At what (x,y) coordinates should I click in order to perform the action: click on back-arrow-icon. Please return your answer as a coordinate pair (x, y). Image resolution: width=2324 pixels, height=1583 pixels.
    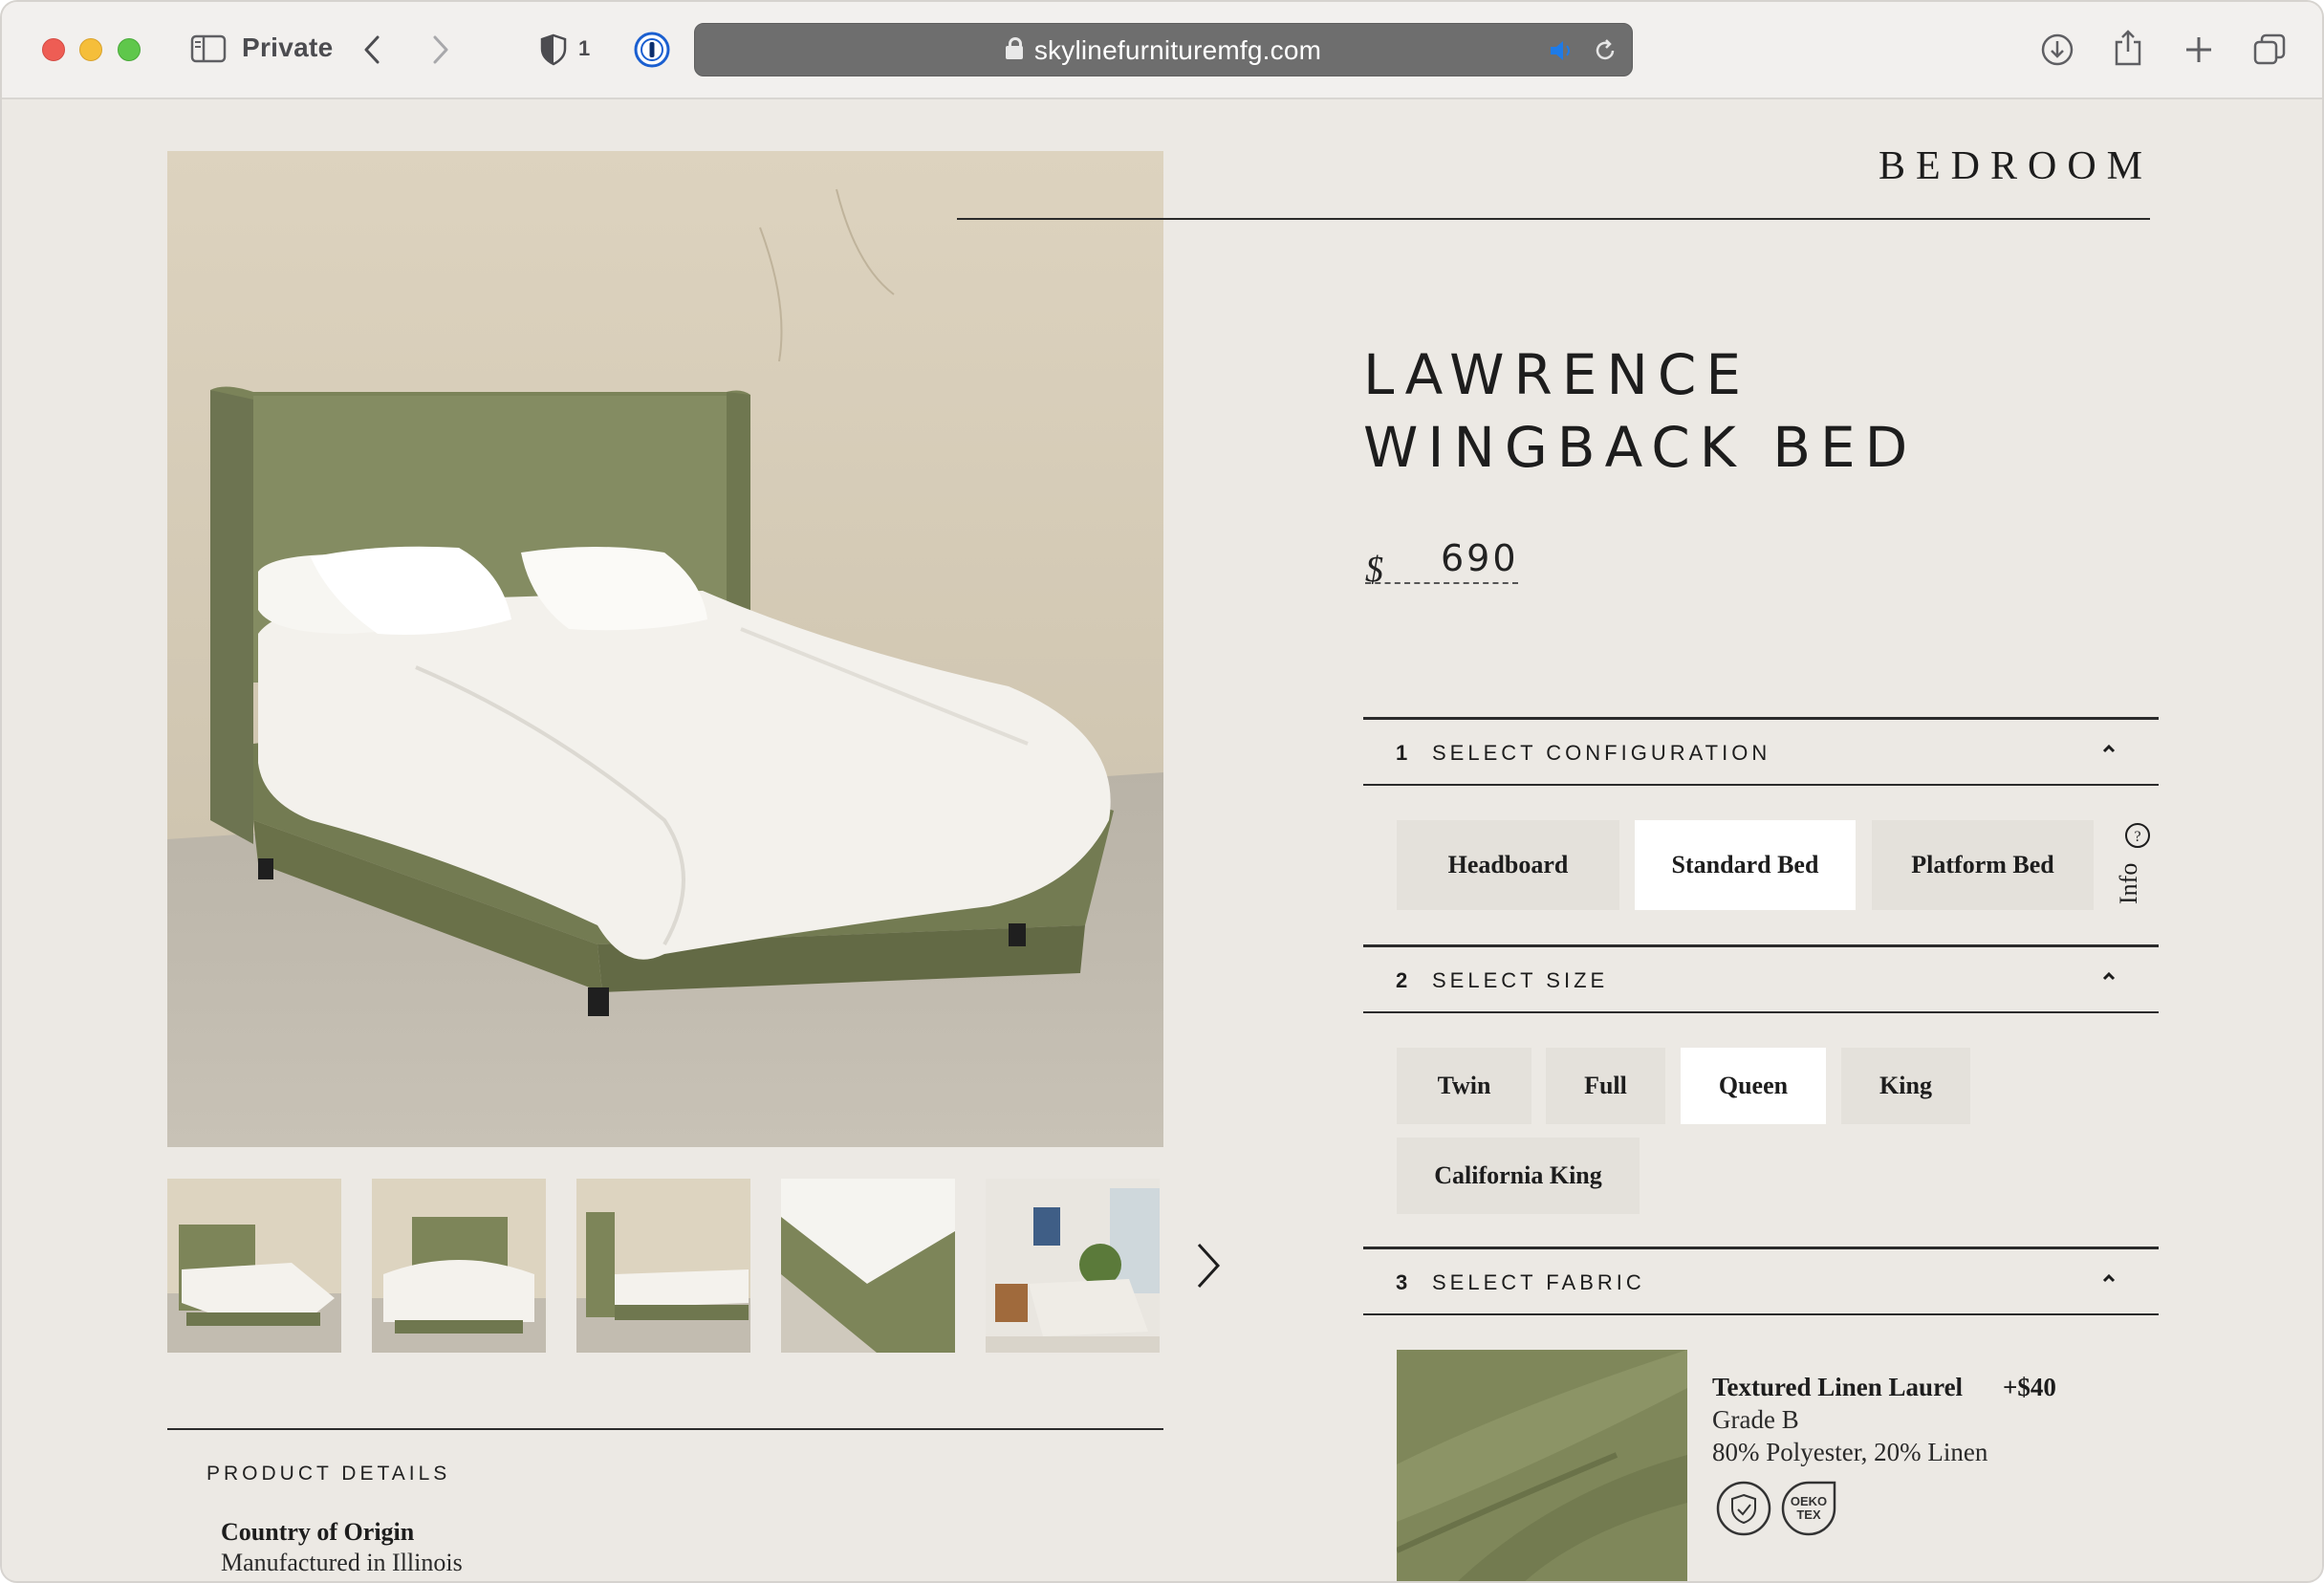
    Looking at the image, I should click on (372, 50).